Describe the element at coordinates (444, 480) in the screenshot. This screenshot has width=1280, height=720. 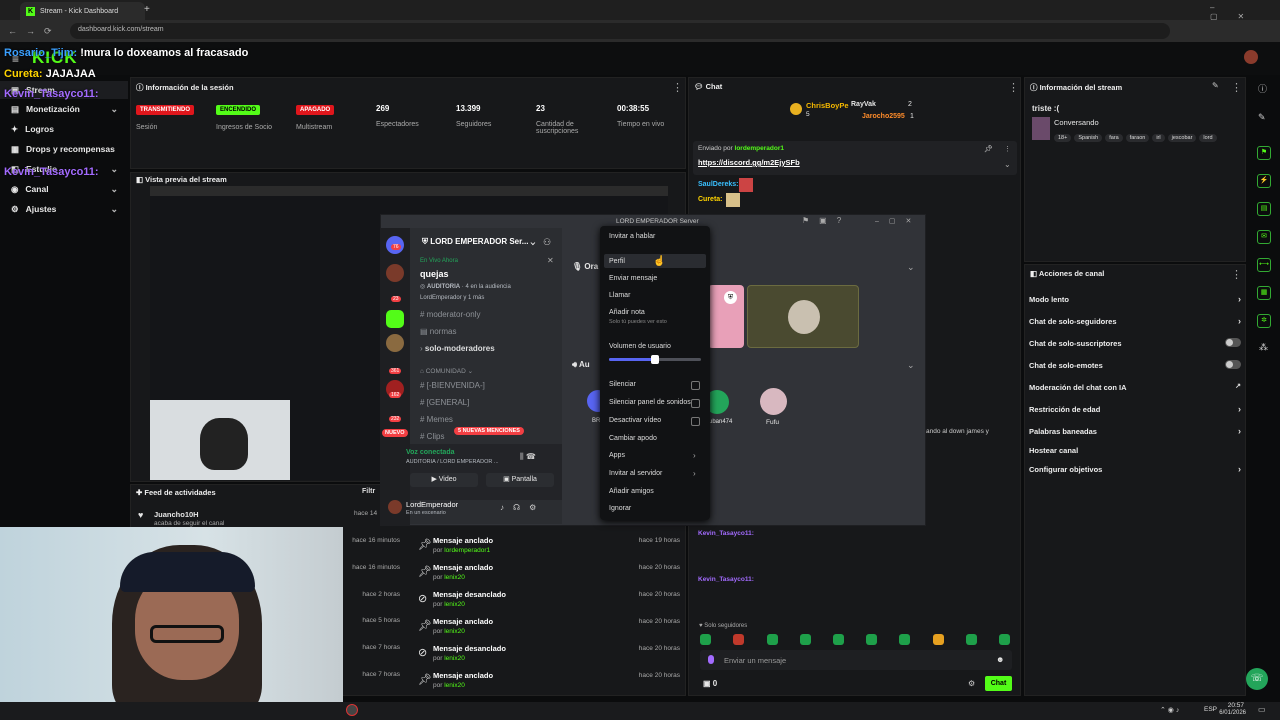
I see `video-button: ▶ Video` at that location.